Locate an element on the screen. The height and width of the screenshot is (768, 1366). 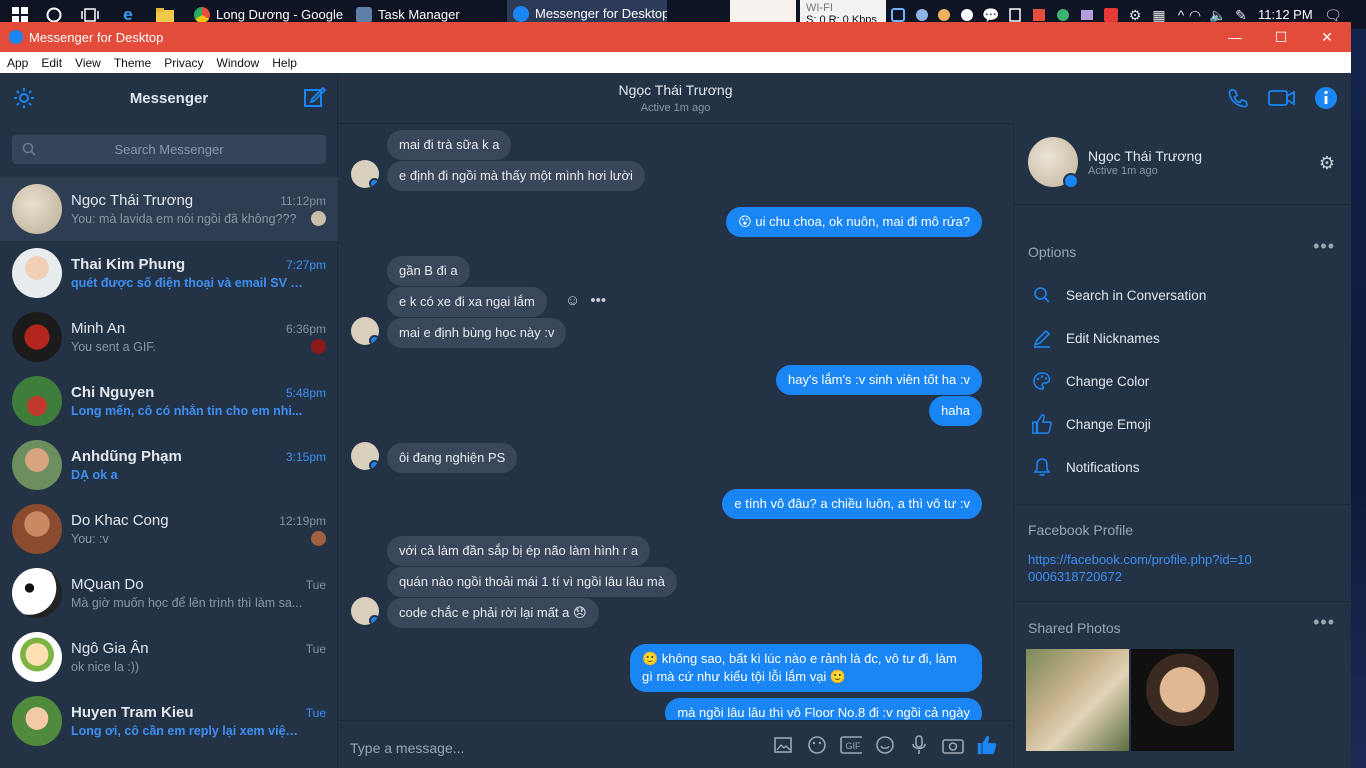
close-button: ✕ is located at coordinates (1327, 37).